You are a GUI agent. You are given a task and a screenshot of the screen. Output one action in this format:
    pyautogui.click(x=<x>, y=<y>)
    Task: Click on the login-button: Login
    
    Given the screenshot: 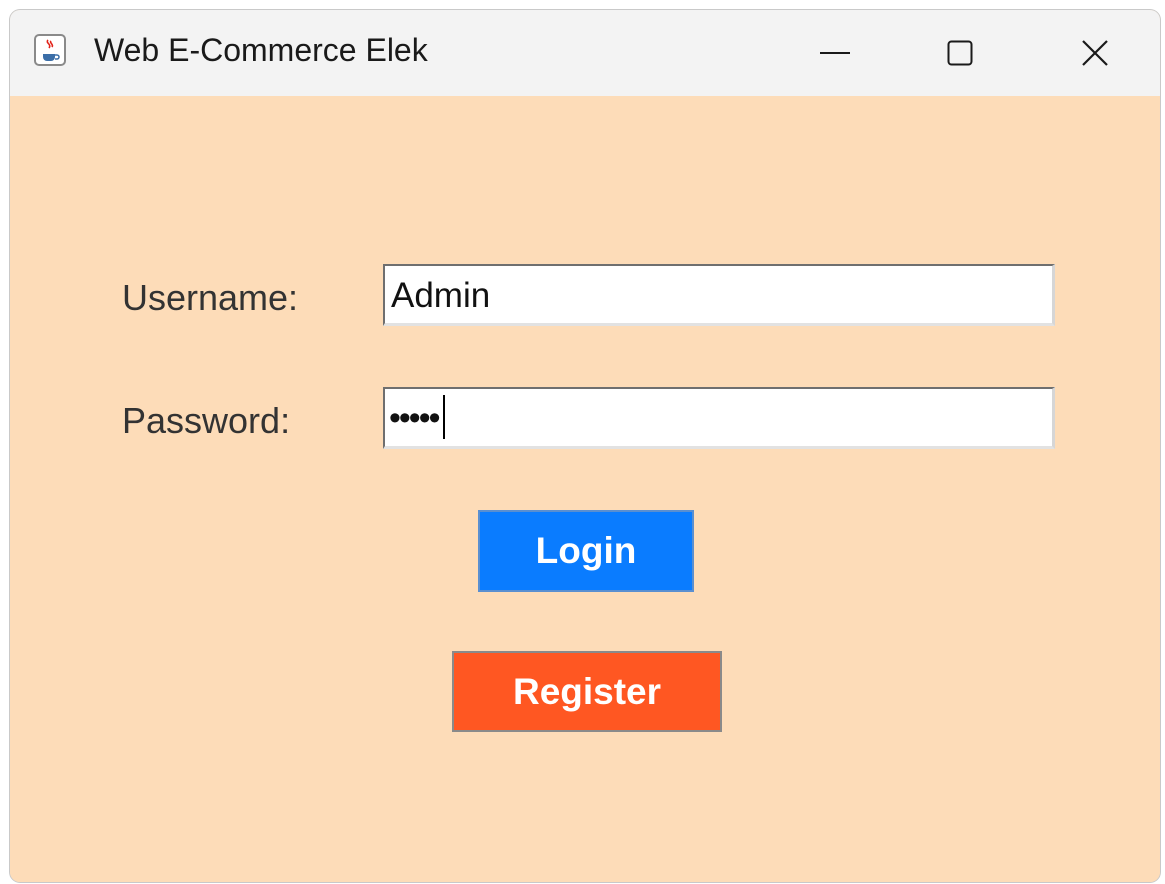 What is the action you would take?
    pyautogui.click(x=586, y=551)
    